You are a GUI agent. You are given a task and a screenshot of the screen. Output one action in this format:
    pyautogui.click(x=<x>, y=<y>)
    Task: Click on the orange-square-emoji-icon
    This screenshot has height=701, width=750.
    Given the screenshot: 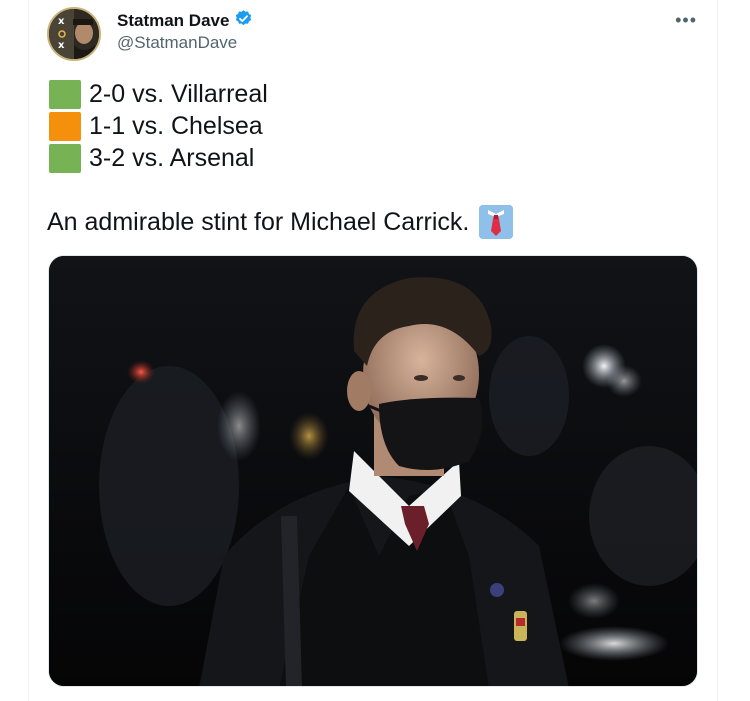 What is the action you would take?
    pyautogui.click(x=65, y=126)
    